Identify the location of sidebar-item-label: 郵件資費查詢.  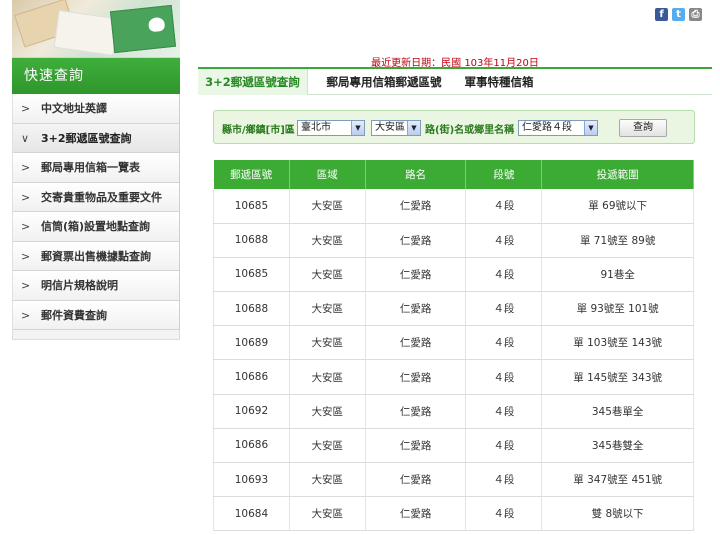
(74, 315).